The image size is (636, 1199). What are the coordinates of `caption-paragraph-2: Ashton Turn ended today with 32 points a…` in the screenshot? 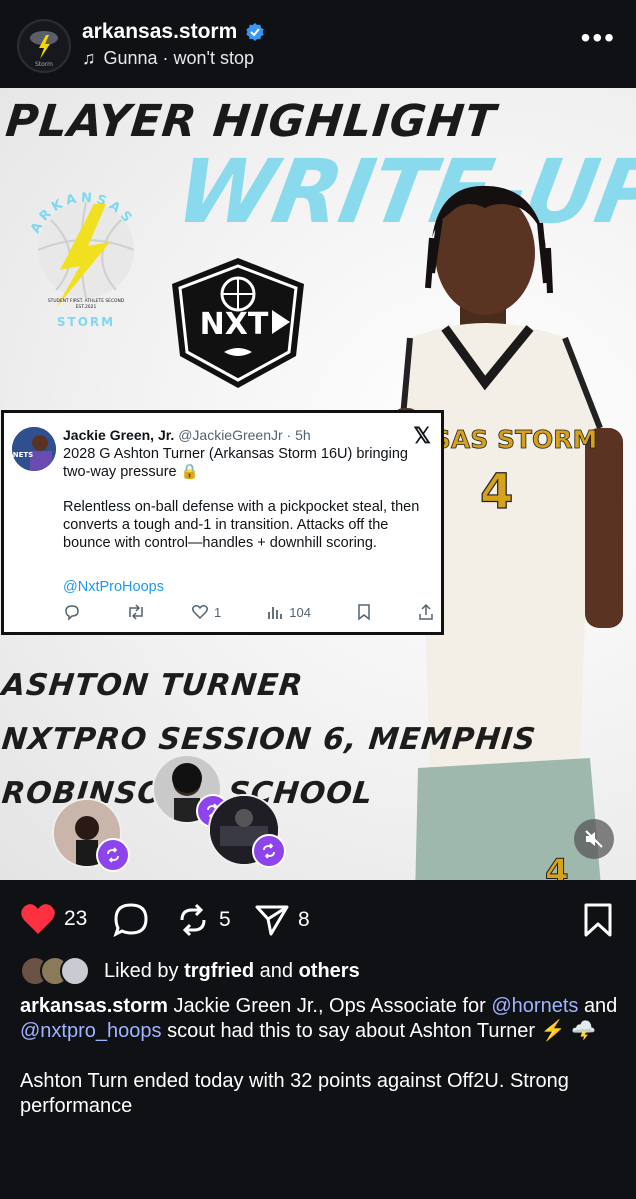 It's located at (294, 1093).